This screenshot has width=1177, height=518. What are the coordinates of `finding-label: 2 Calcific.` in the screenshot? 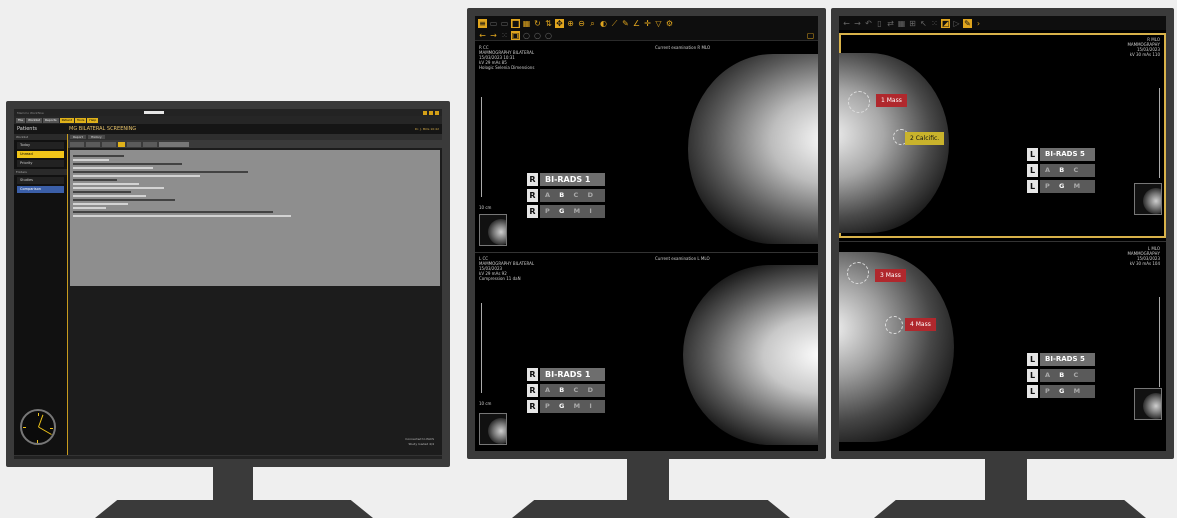 It's located at (925, 138).